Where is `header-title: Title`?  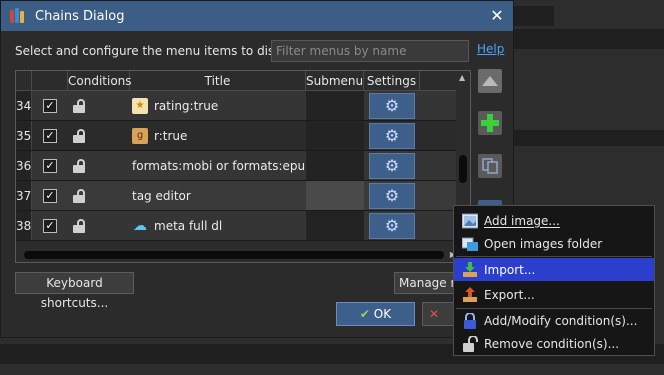
header-title: Title is located at coordinates (218, 81).